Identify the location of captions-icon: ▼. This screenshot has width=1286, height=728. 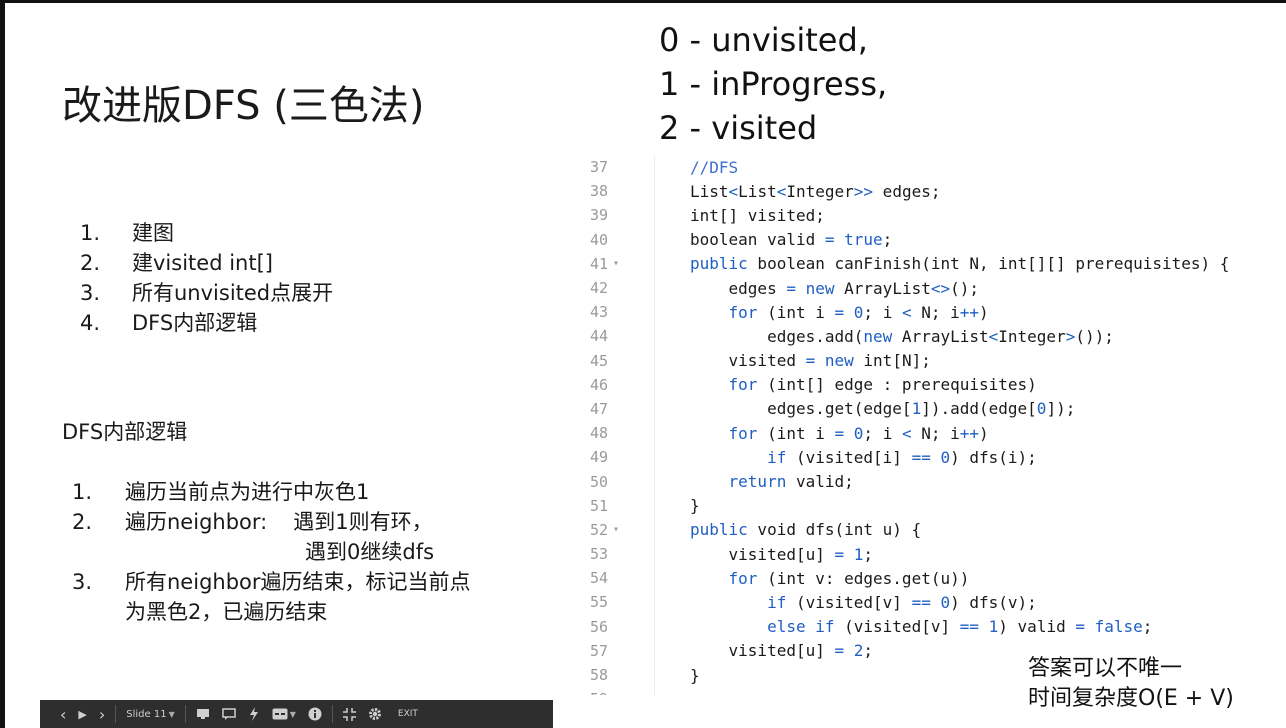
(284, 714).